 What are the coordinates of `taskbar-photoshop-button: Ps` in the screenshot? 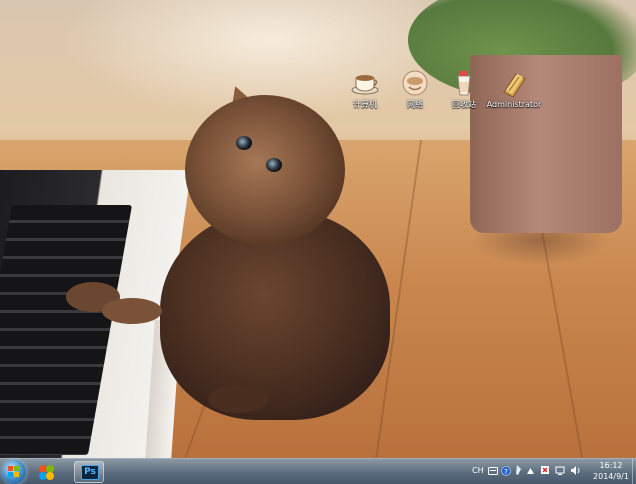 It's located at (89, 472).